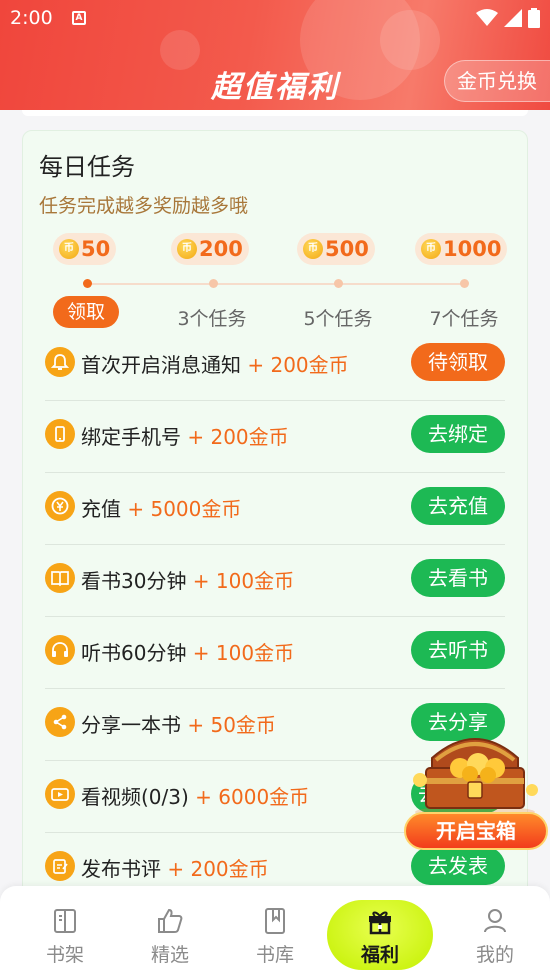 The image size is (550, 979). What do you see at coordinates (475, 778) in the screenshot?
I see `treasure-chest-icon` at bounding box center [475, 778].